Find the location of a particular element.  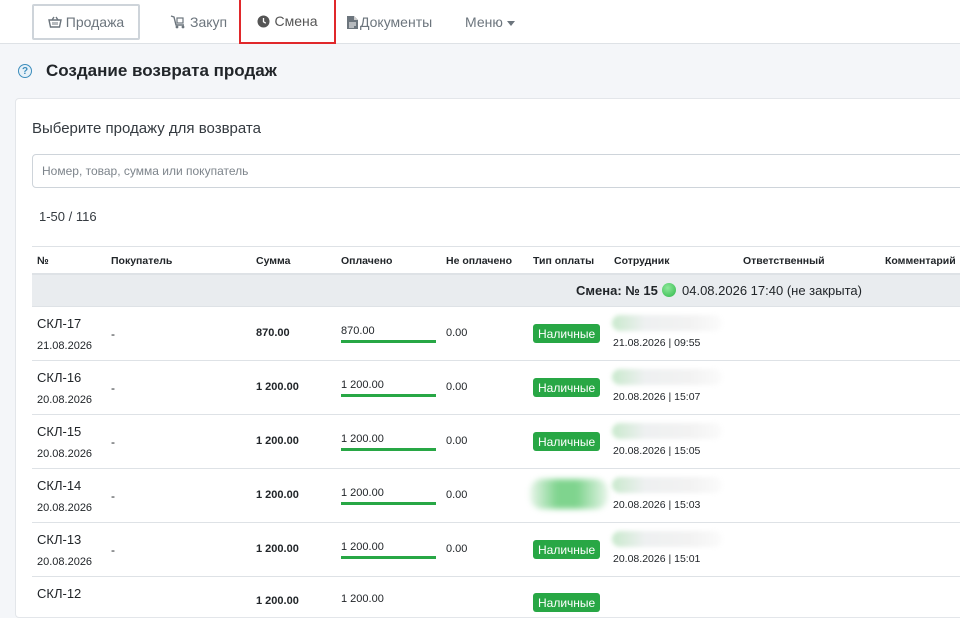

nav-menu-dropdown: Меню is located at coordinates (490, 22).